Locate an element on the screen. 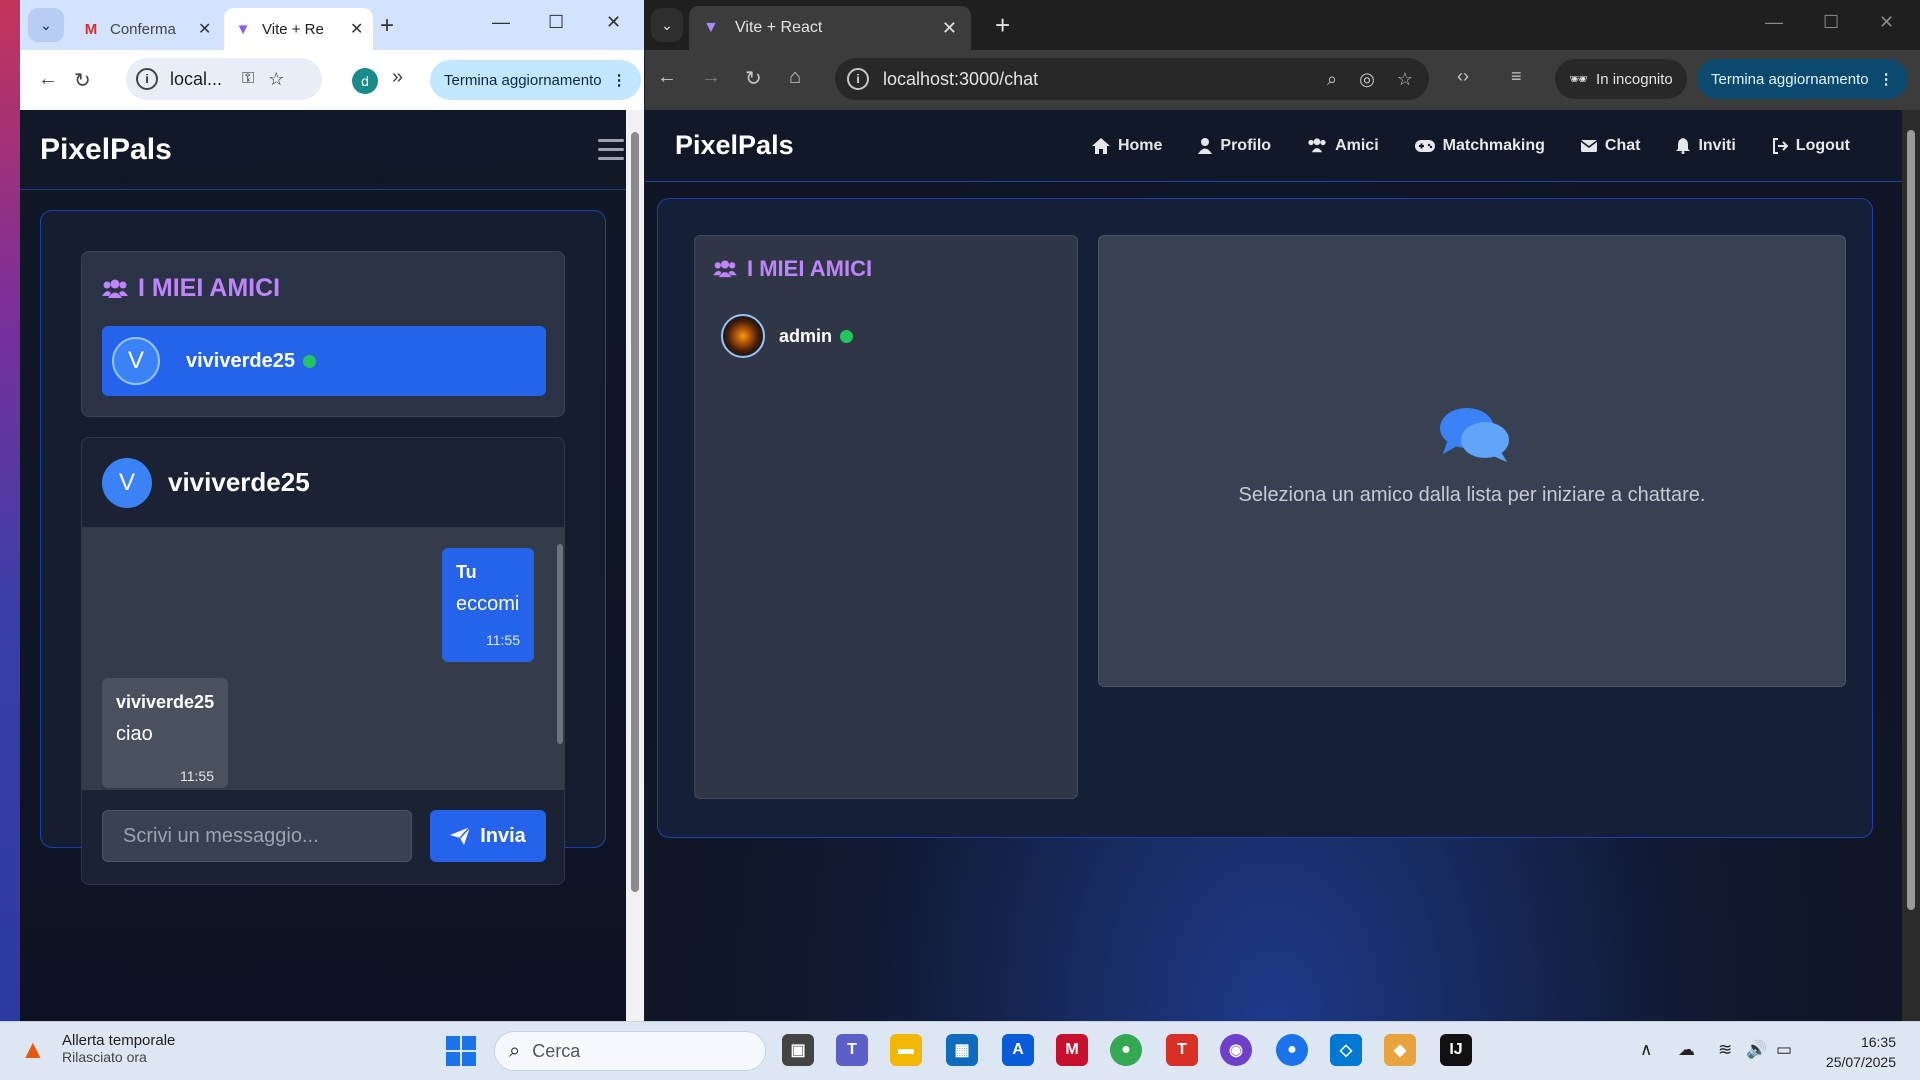 The image size is (1920, 1080). friend-item: admin is located at coordinates (787, 336).